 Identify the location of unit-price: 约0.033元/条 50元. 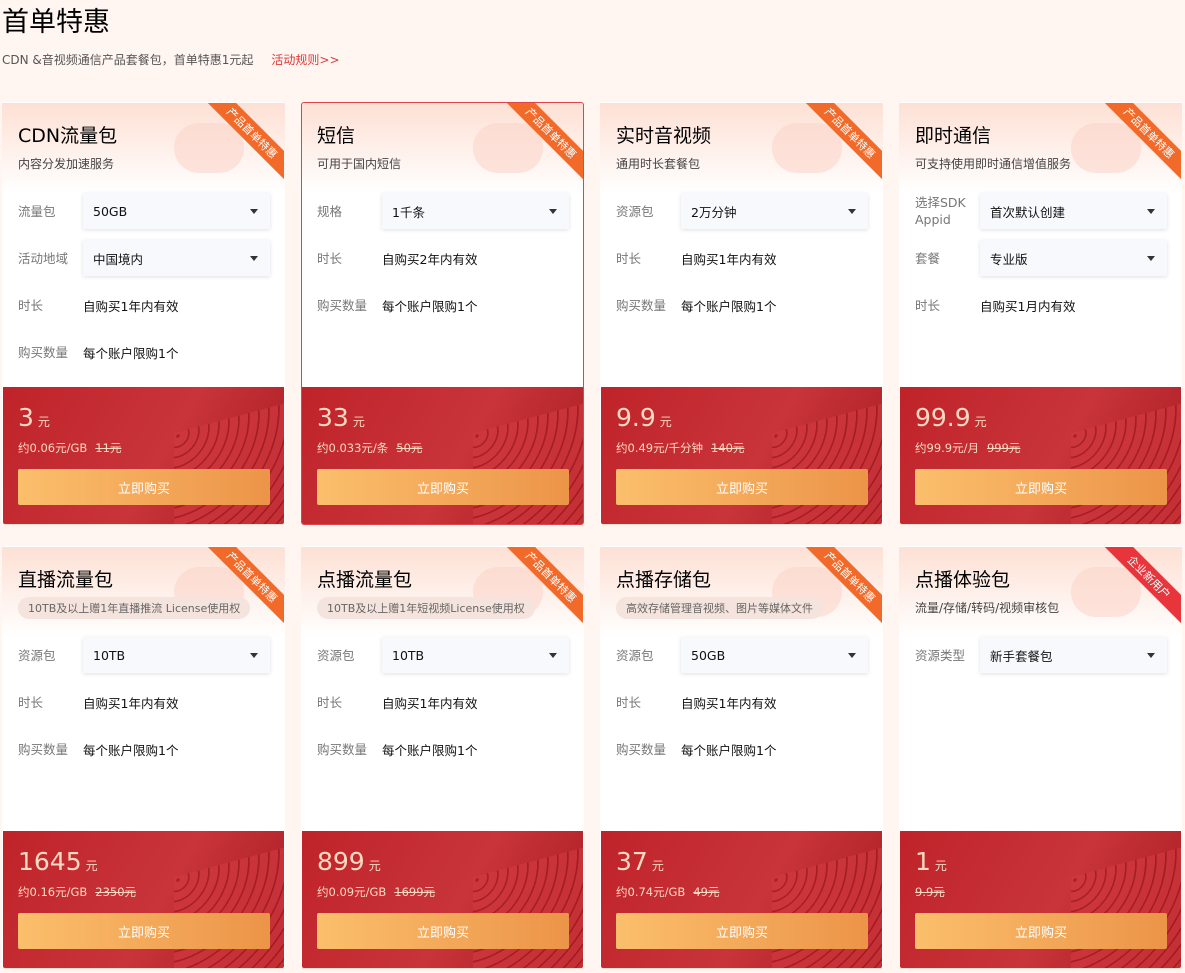
(369, 448).